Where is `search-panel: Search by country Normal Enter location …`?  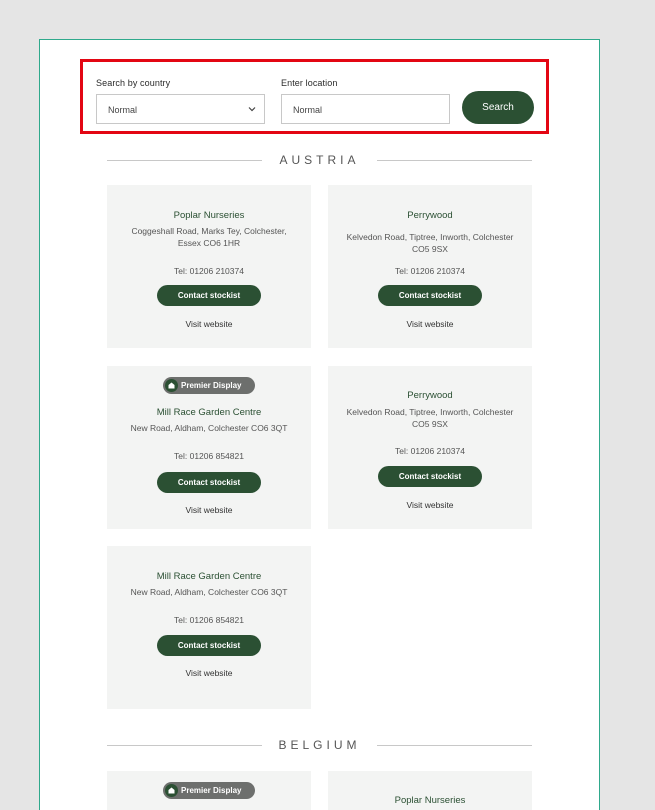
search-panel: Search by country Normal Enter location … is located at coordinates (314, 96).